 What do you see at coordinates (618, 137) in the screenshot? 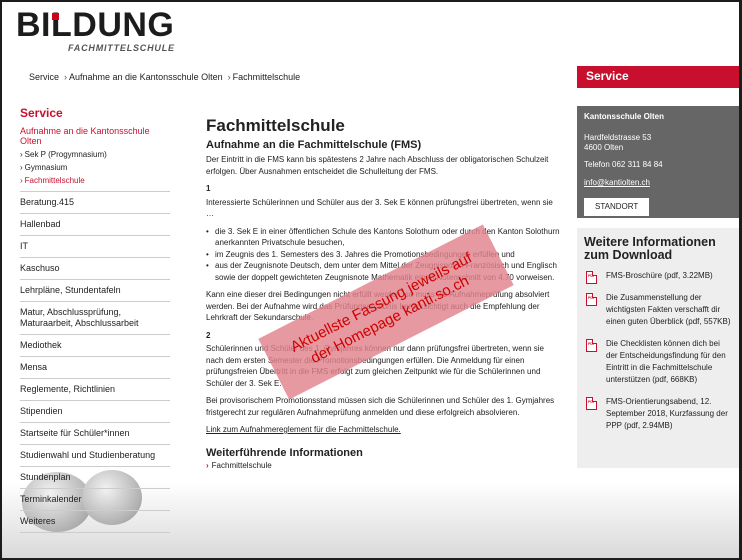
I see `contact-street: Hardfeldstrasse 53` at bounding box center [618, 137].